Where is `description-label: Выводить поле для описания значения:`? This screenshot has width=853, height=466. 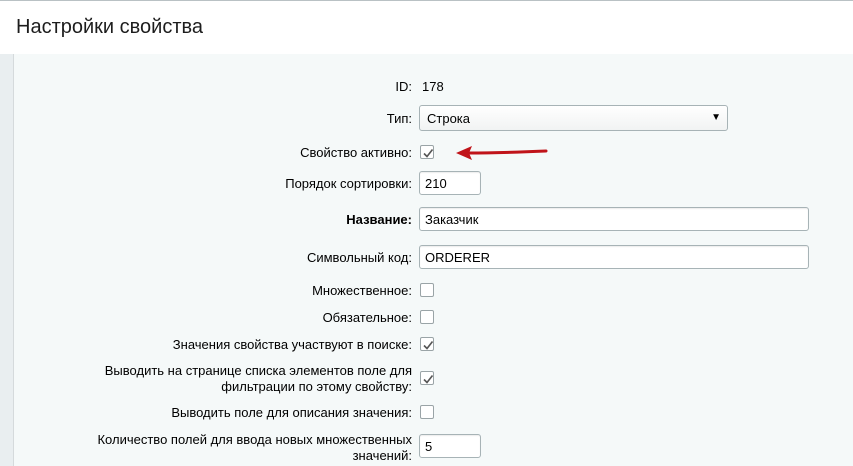 description-label: Выводить поле для описания значения: is located at coordinates (291, 412).